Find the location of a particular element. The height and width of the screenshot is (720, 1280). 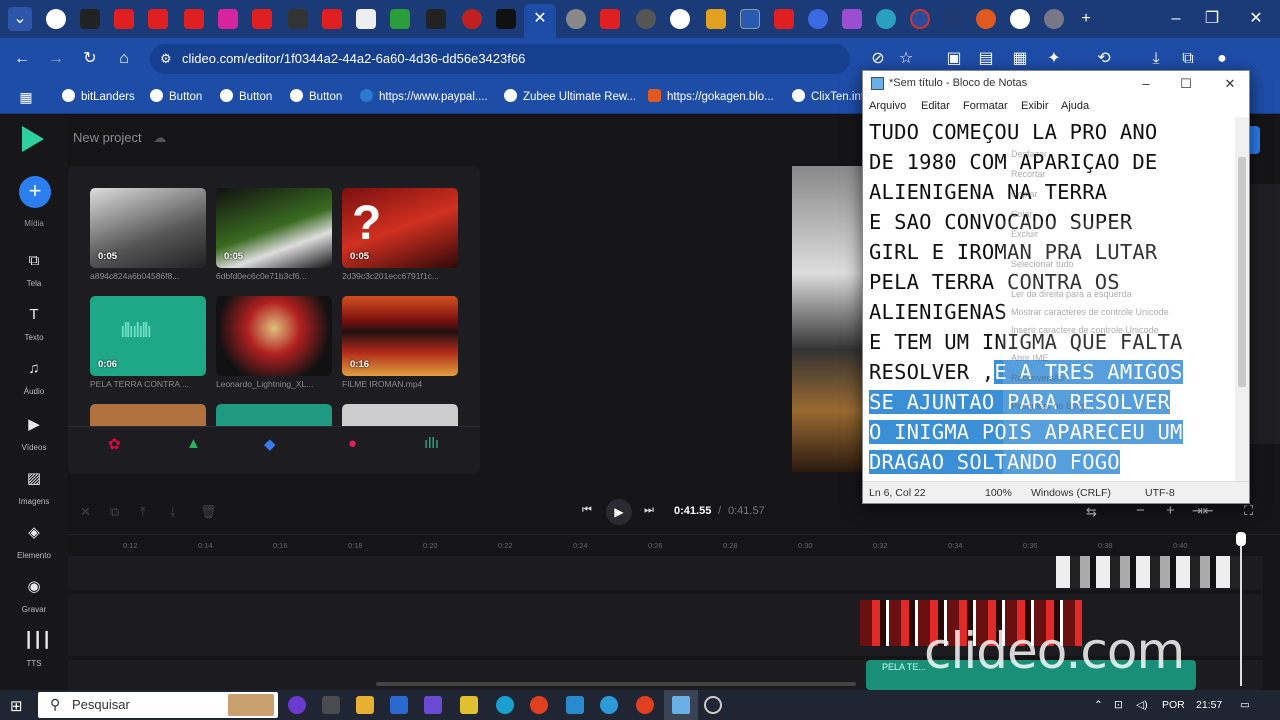

tray-chevron-icon: ⌃ is located at coordinates (1098, 705).